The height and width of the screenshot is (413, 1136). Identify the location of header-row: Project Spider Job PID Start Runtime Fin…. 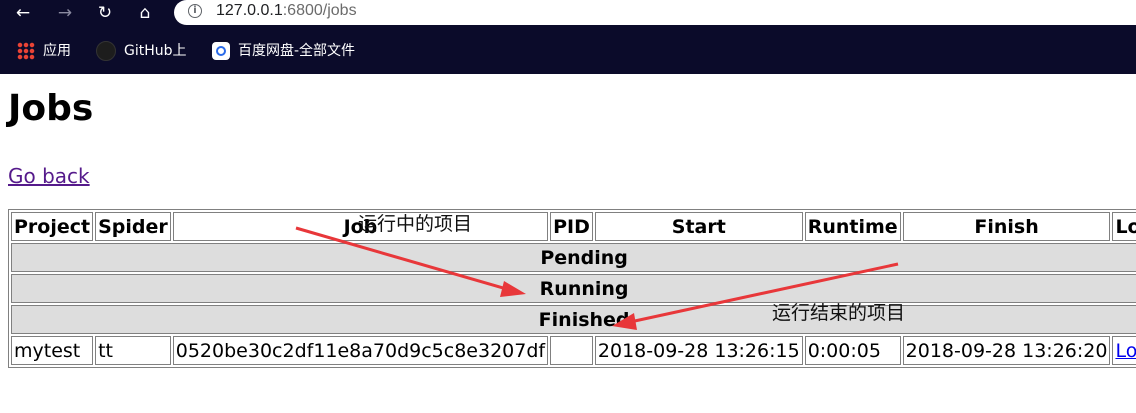
(573, 226).